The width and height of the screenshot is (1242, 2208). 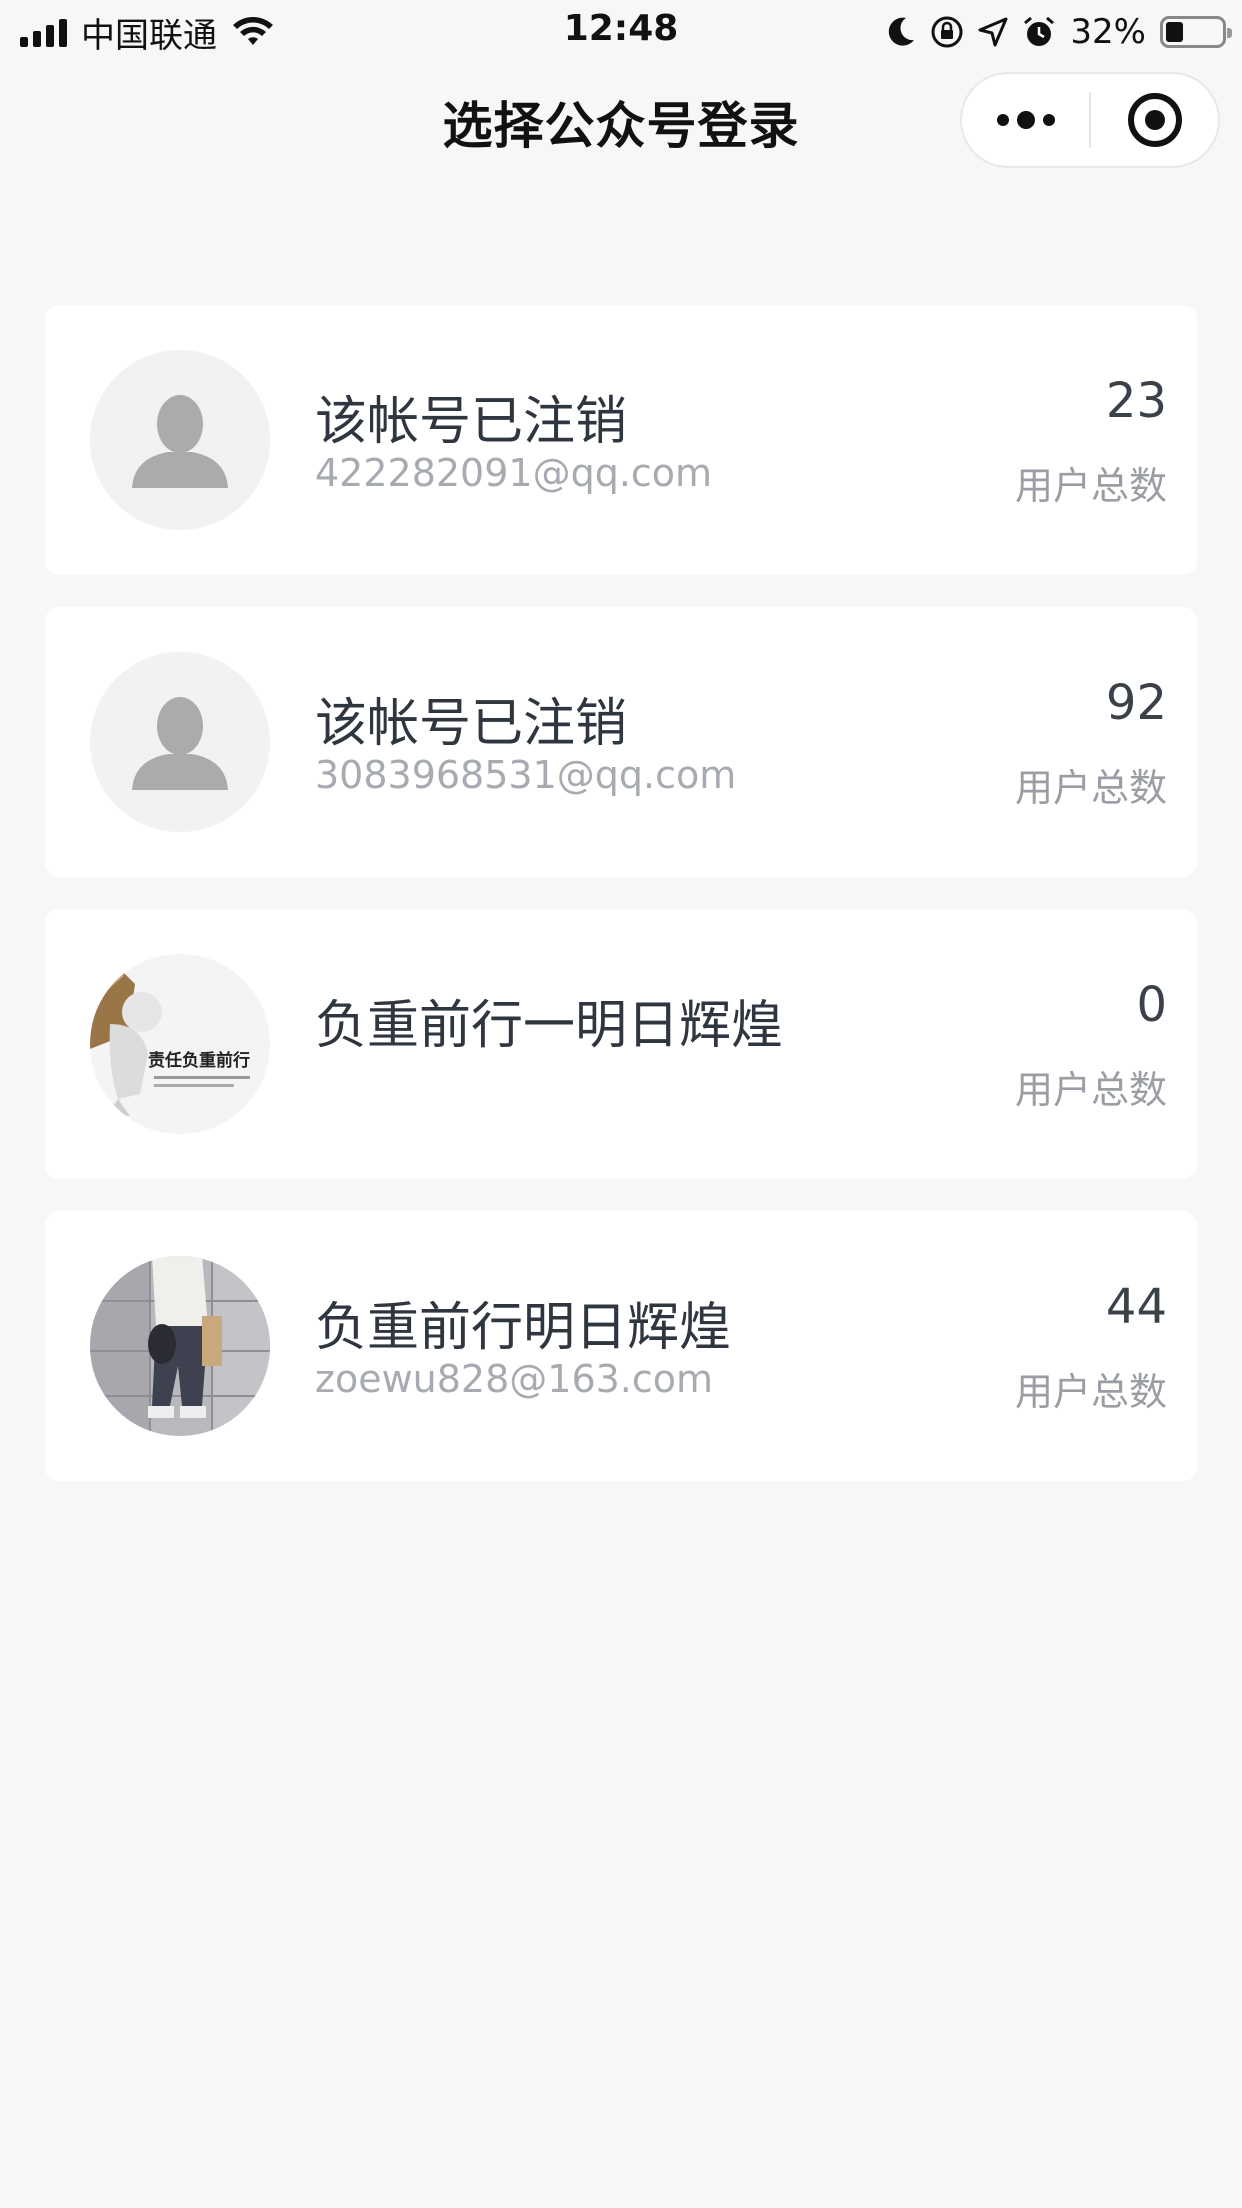 I want to click on account-card: 该帐号已注销 3083968531@qq.com 92 用户总数, so click(x=621, y=742).